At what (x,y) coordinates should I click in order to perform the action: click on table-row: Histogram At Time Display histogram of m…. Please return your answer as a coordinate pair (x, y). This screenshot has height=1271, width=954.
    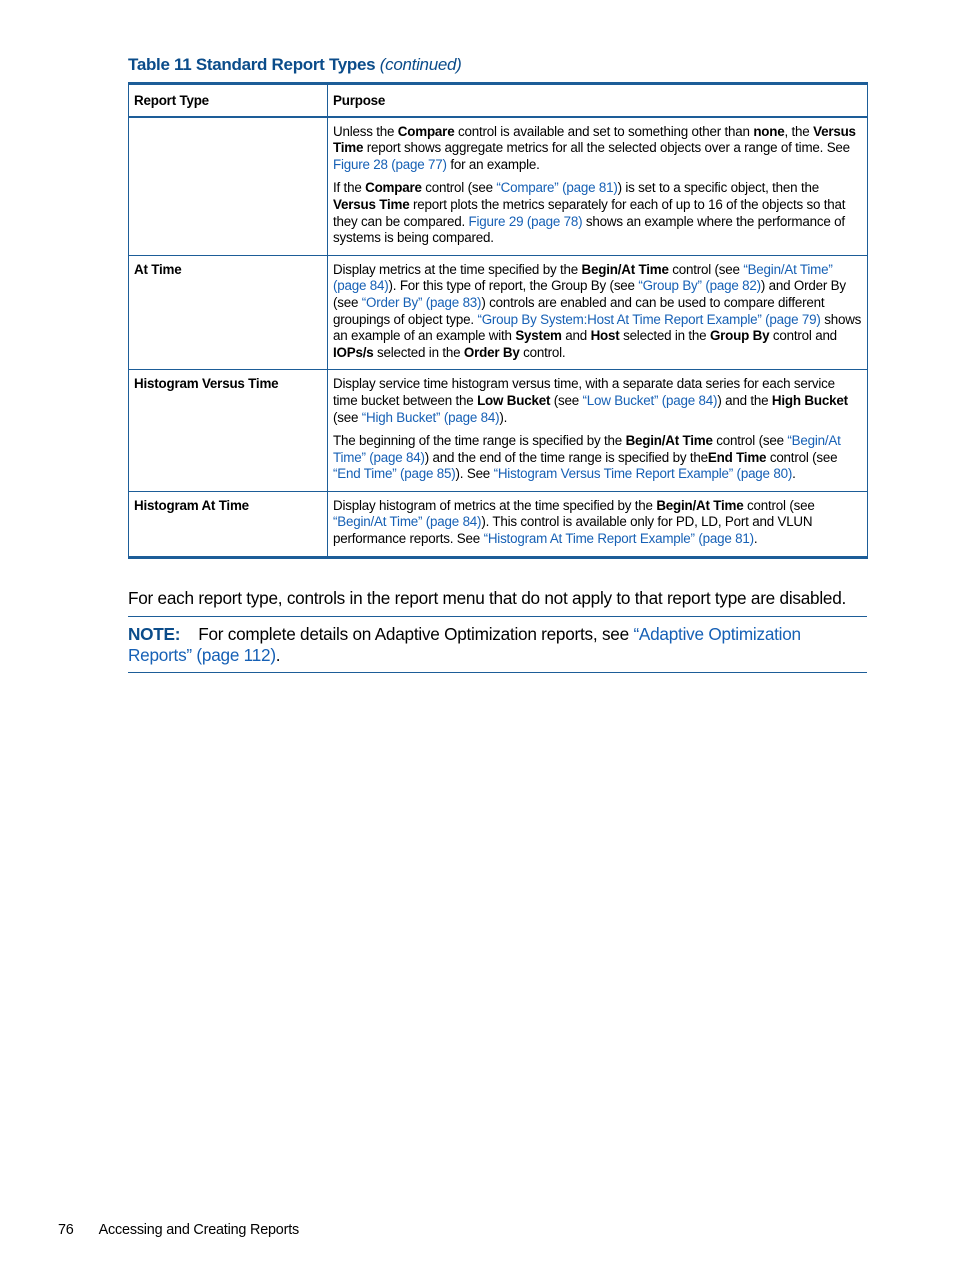
    Looking at the image, I should click on (498, 524).